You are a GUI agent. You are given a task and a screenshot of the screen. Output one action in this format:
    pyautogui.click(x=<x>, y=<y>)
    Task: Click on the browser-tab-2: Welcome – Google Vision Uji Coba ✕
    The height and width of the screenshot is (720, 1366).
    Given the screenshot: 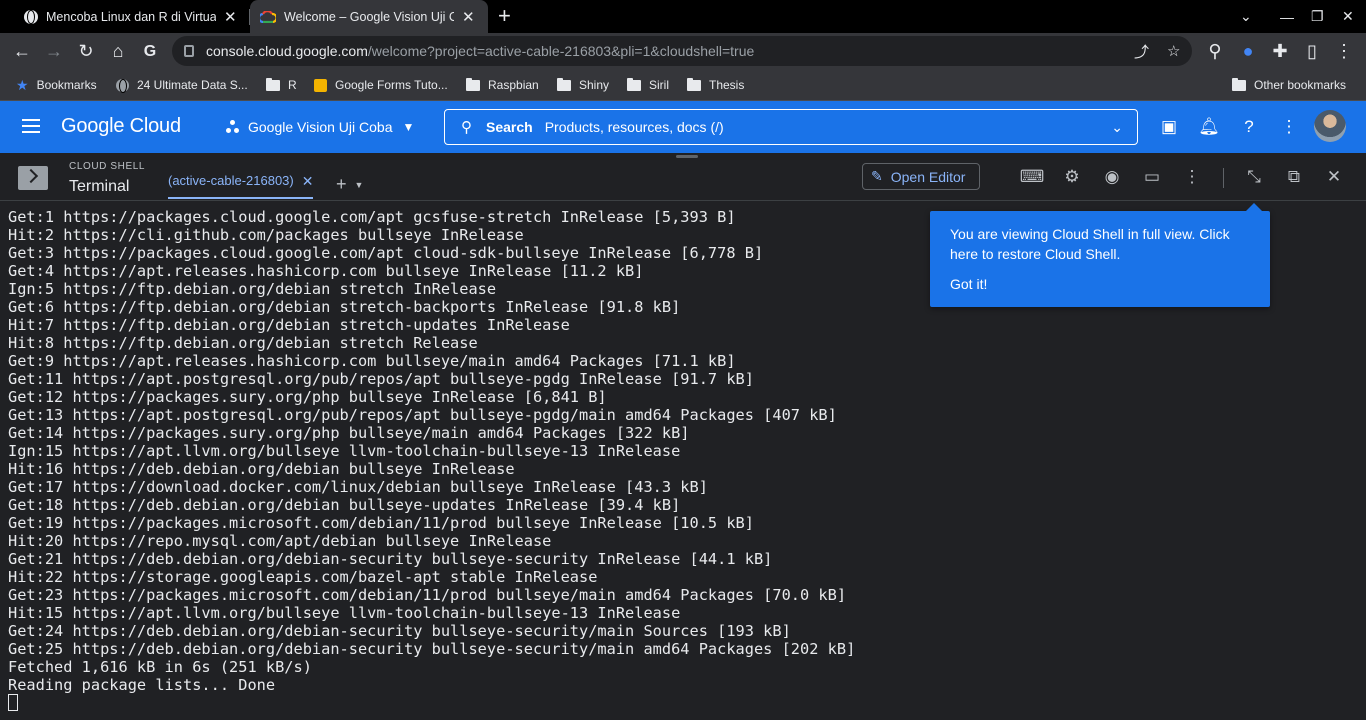 What is the action you would take?
    pyautogui.click(x=369, y=16)
    